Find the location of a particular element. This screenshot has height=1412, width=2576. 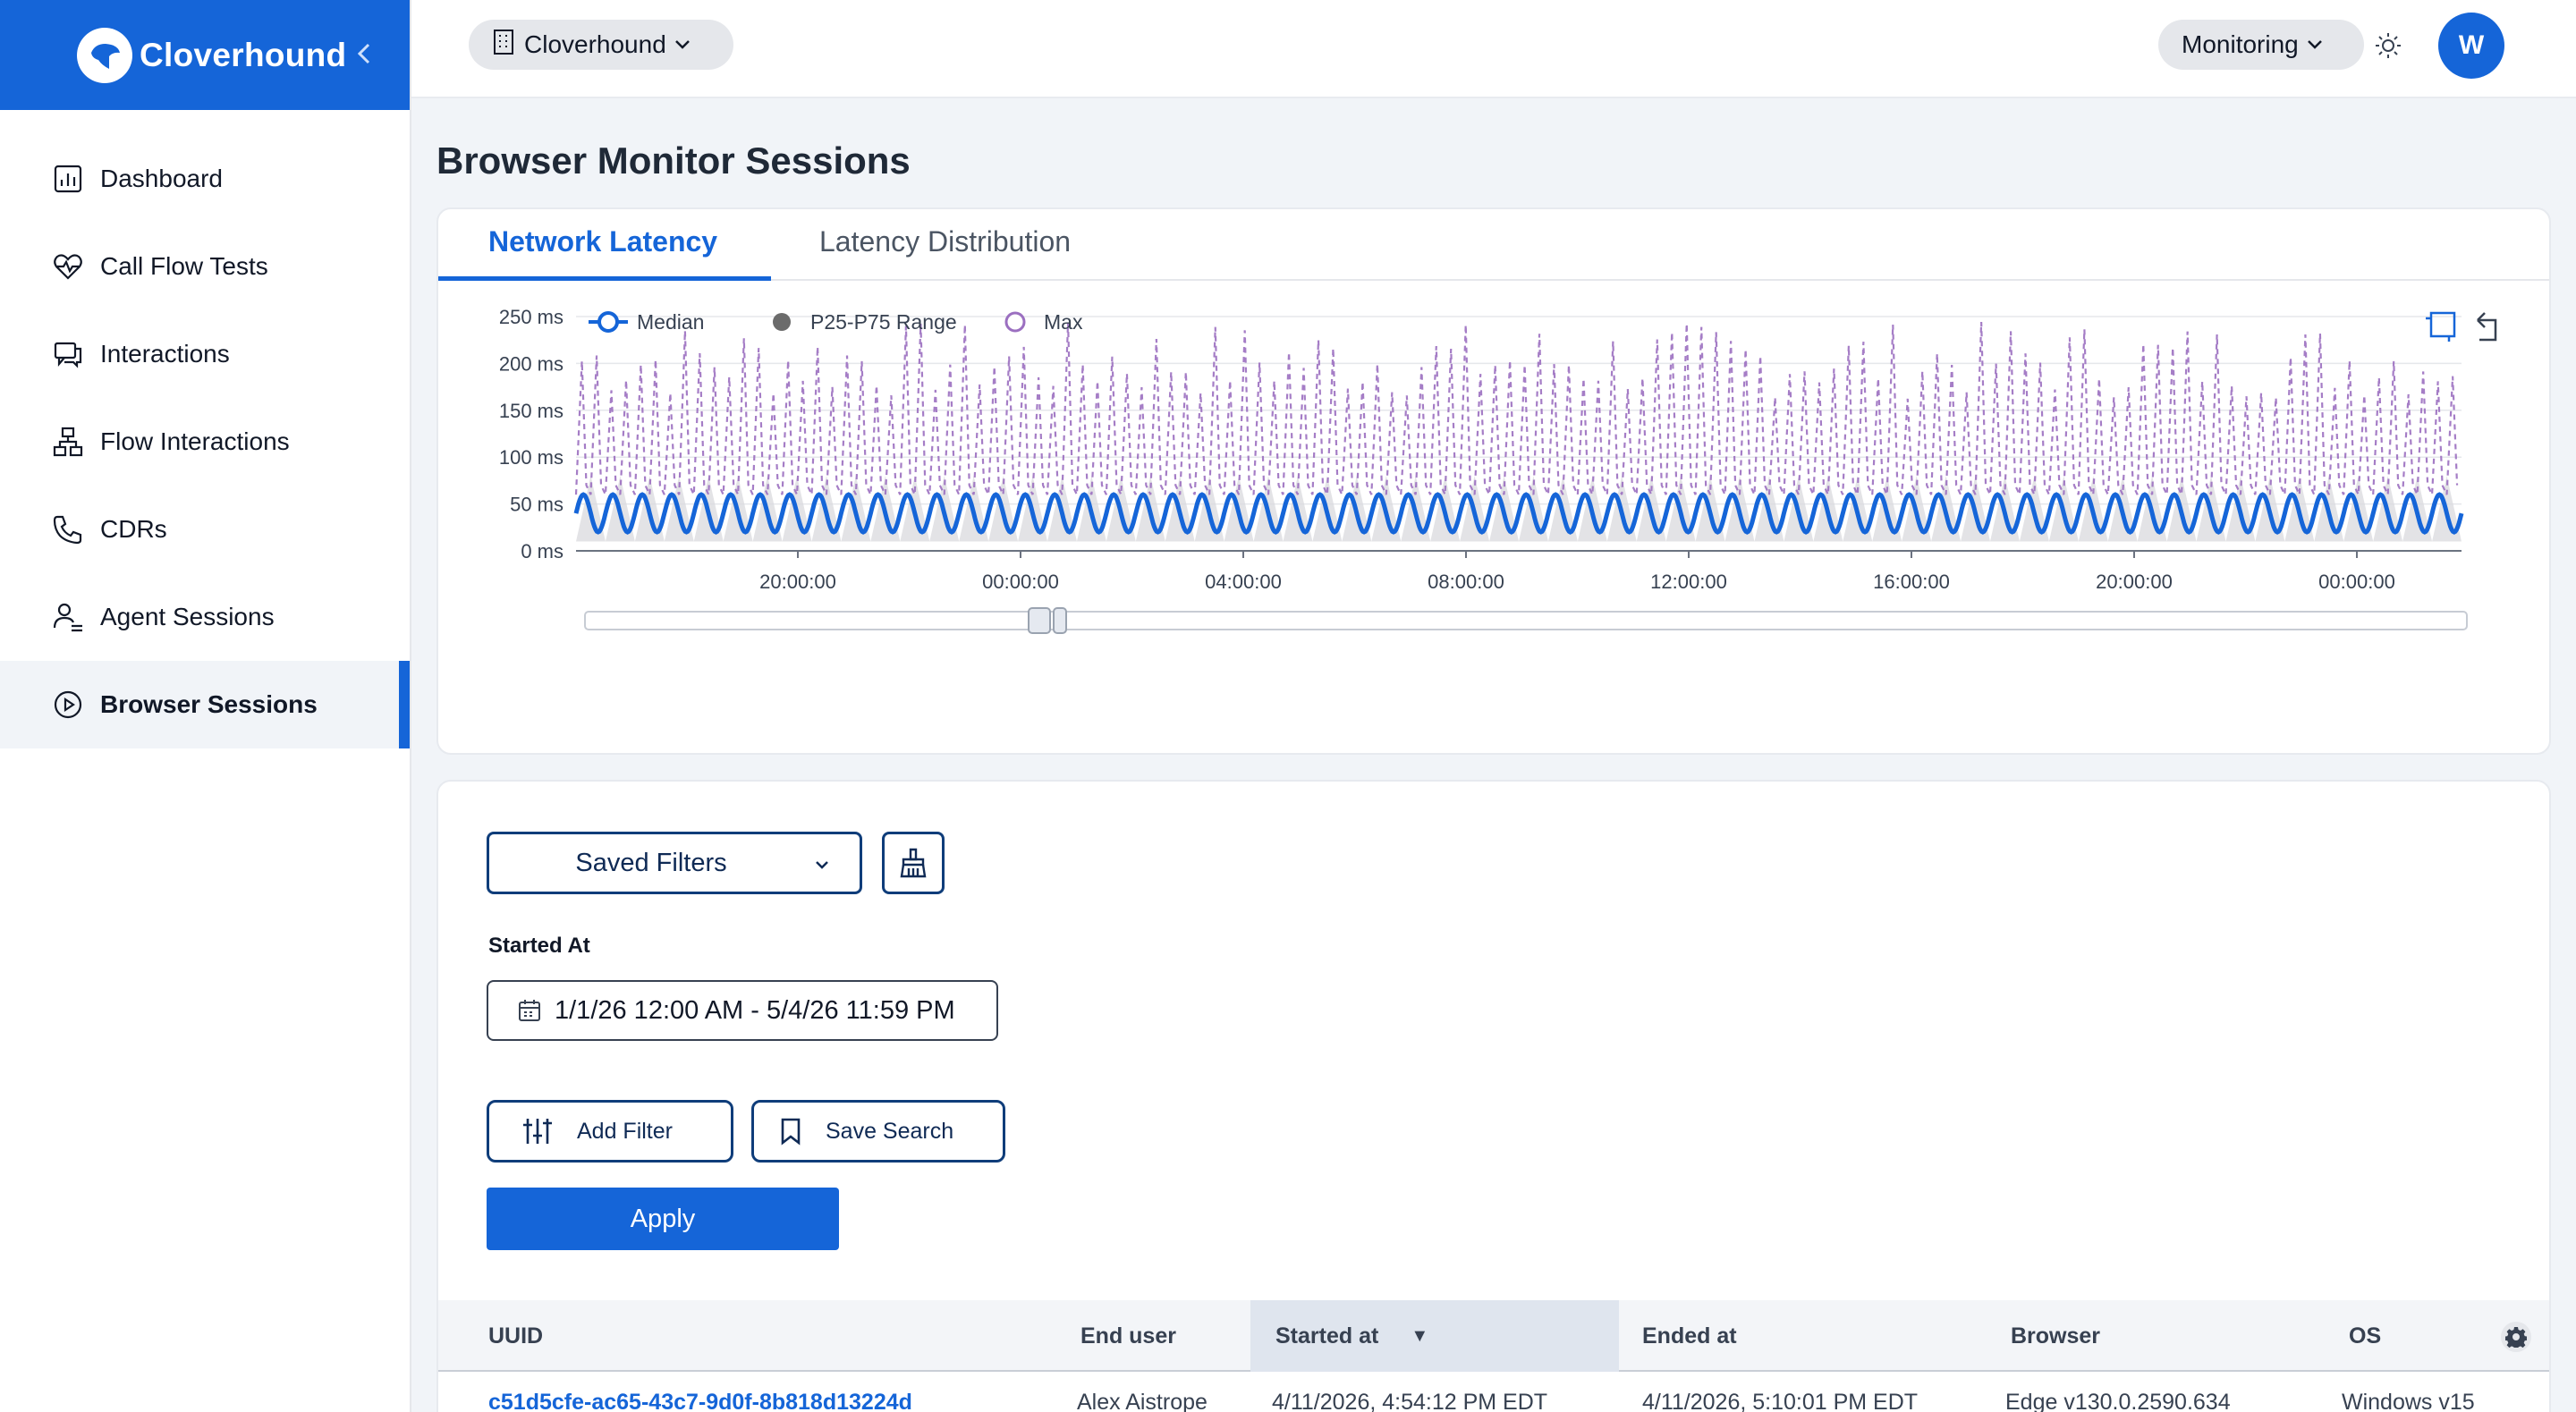

sidebar-item-label: Browser Sessions is located at coordinates (209, 704).